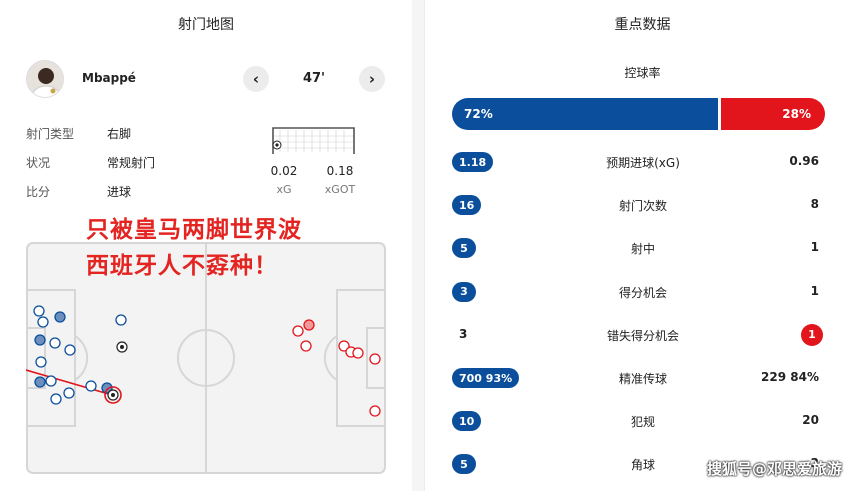  Describe the element at coordinates (50, 134) in the screenshot. I see `shot-type-label: 射门类型` at that location.